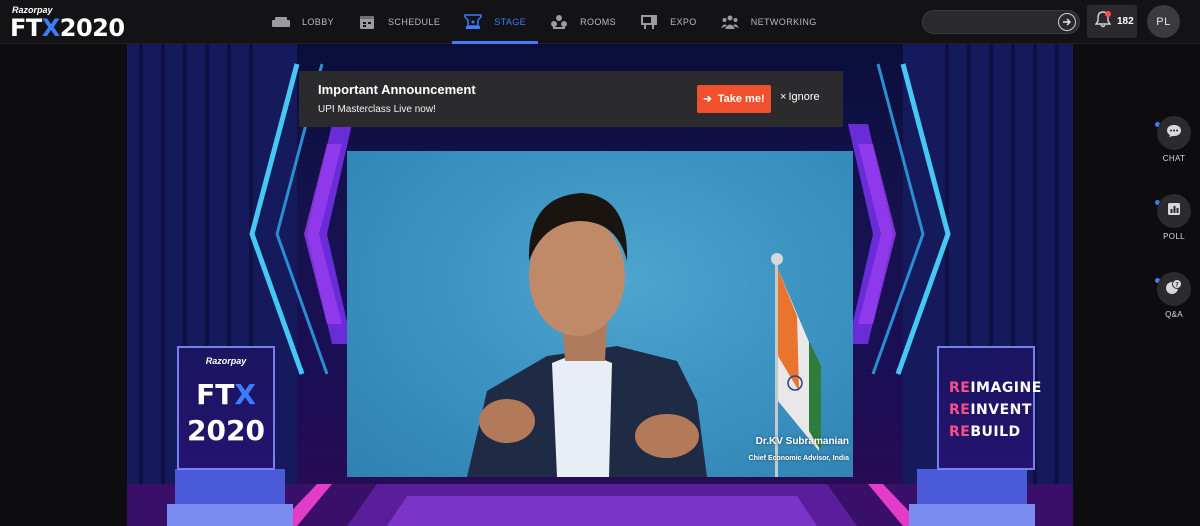 The width and height of the screenshot is (1200, 526). I want to click on ignore-label: Ignore, so click(804, 97).